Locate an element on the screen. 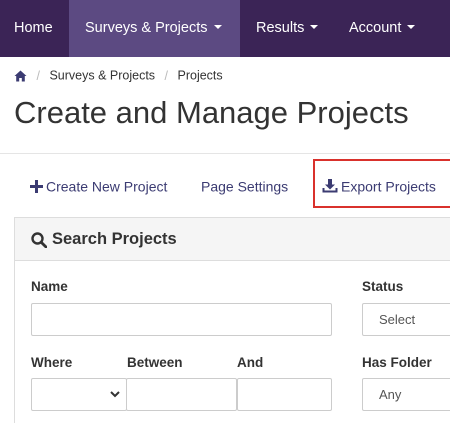 The image size is (450, 423). status-select-value: Select is located at coordinates (397, 319).